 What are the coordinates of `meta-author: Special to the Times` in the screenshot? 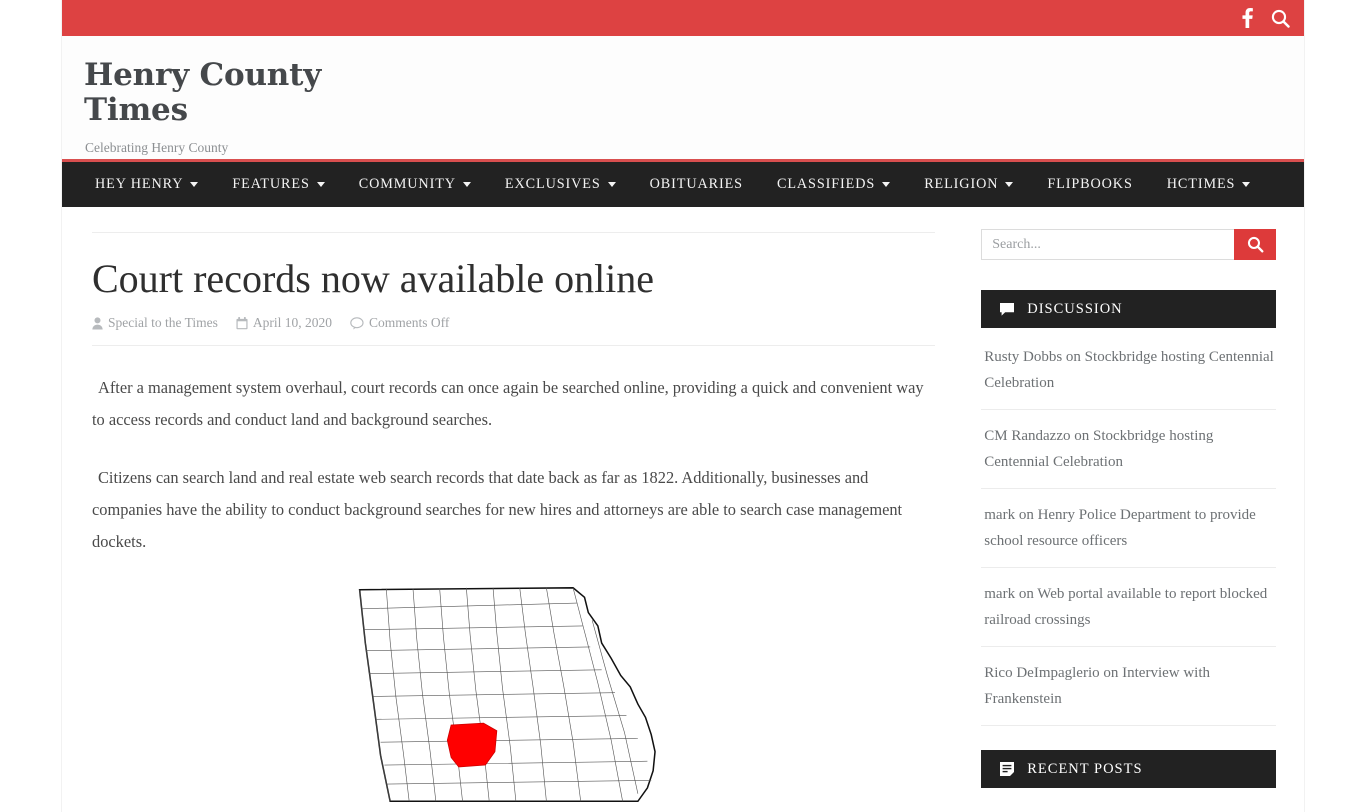 It's located at (155, 323).